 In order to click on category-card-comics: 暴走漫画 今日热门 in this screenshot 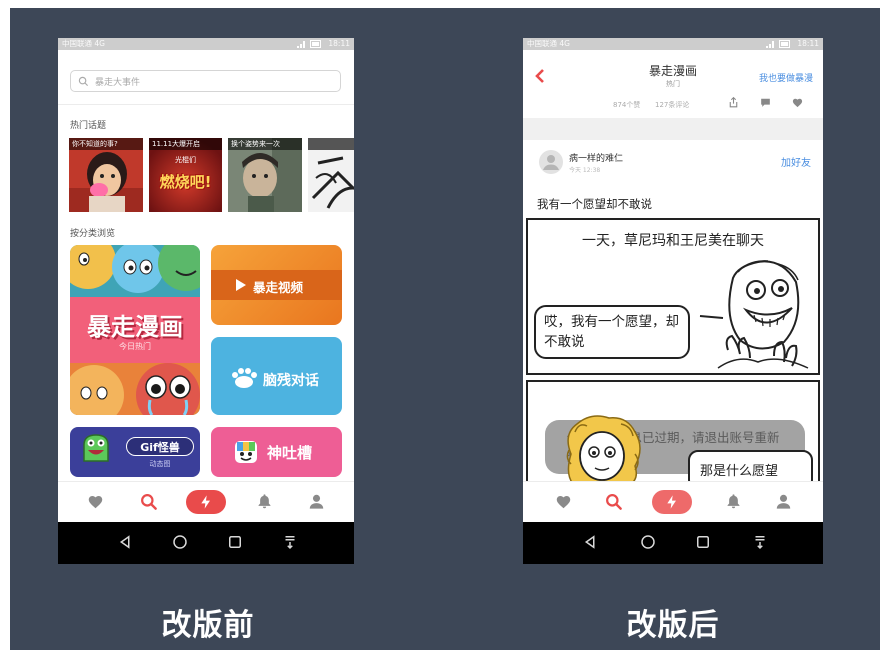, I will do `click(135, 330)`.